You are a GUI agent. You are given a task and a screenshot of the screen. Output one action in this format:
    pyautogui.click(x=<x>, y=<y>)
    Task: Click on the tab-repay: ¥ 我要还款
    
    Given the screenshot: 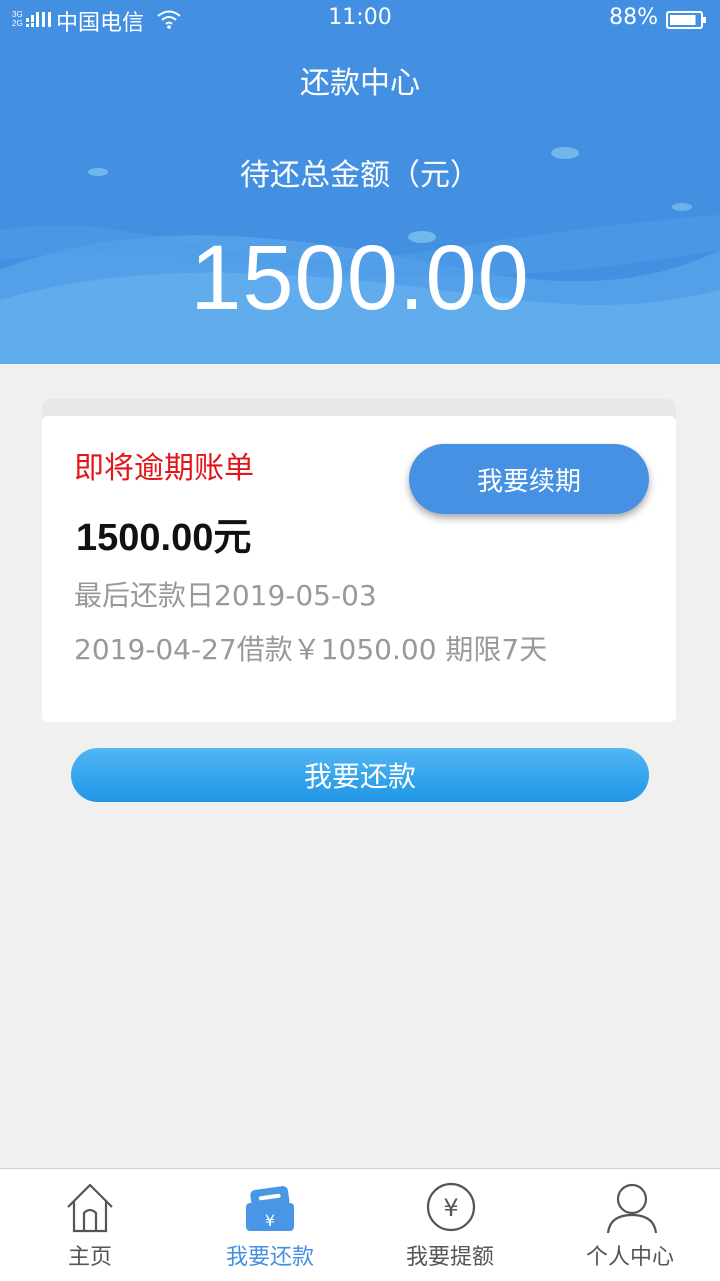 What is the action you would take?
    pyautogui.click(x=270, y=1225)
    